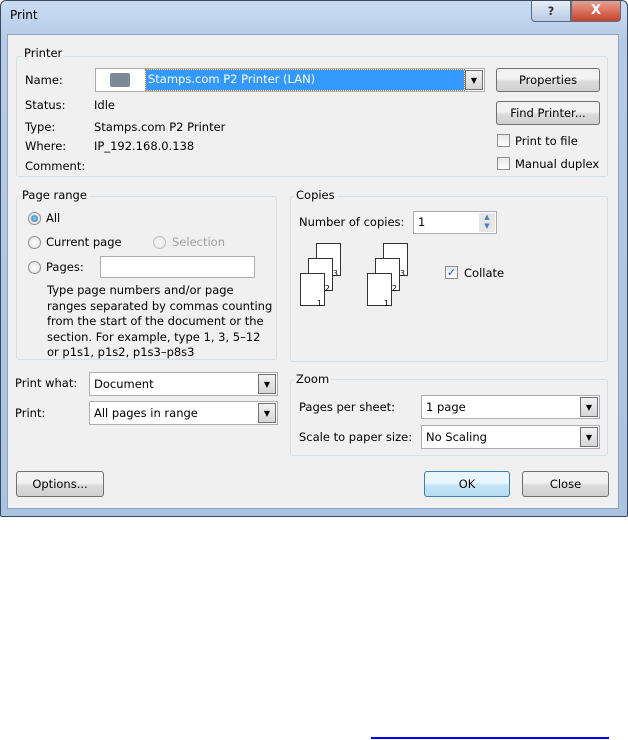 The height and width of the screenshot is (740, 628). Describe the element at coordinates (24, 15) in the screenshot. I see `window-title: Print` at that location.